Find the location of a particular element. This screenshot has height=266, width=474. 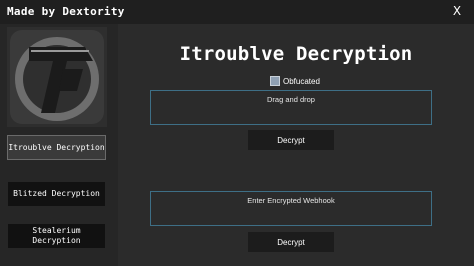

itroublve-decryption-button: Itroublve Decryption is located at coordinates (56, 147).